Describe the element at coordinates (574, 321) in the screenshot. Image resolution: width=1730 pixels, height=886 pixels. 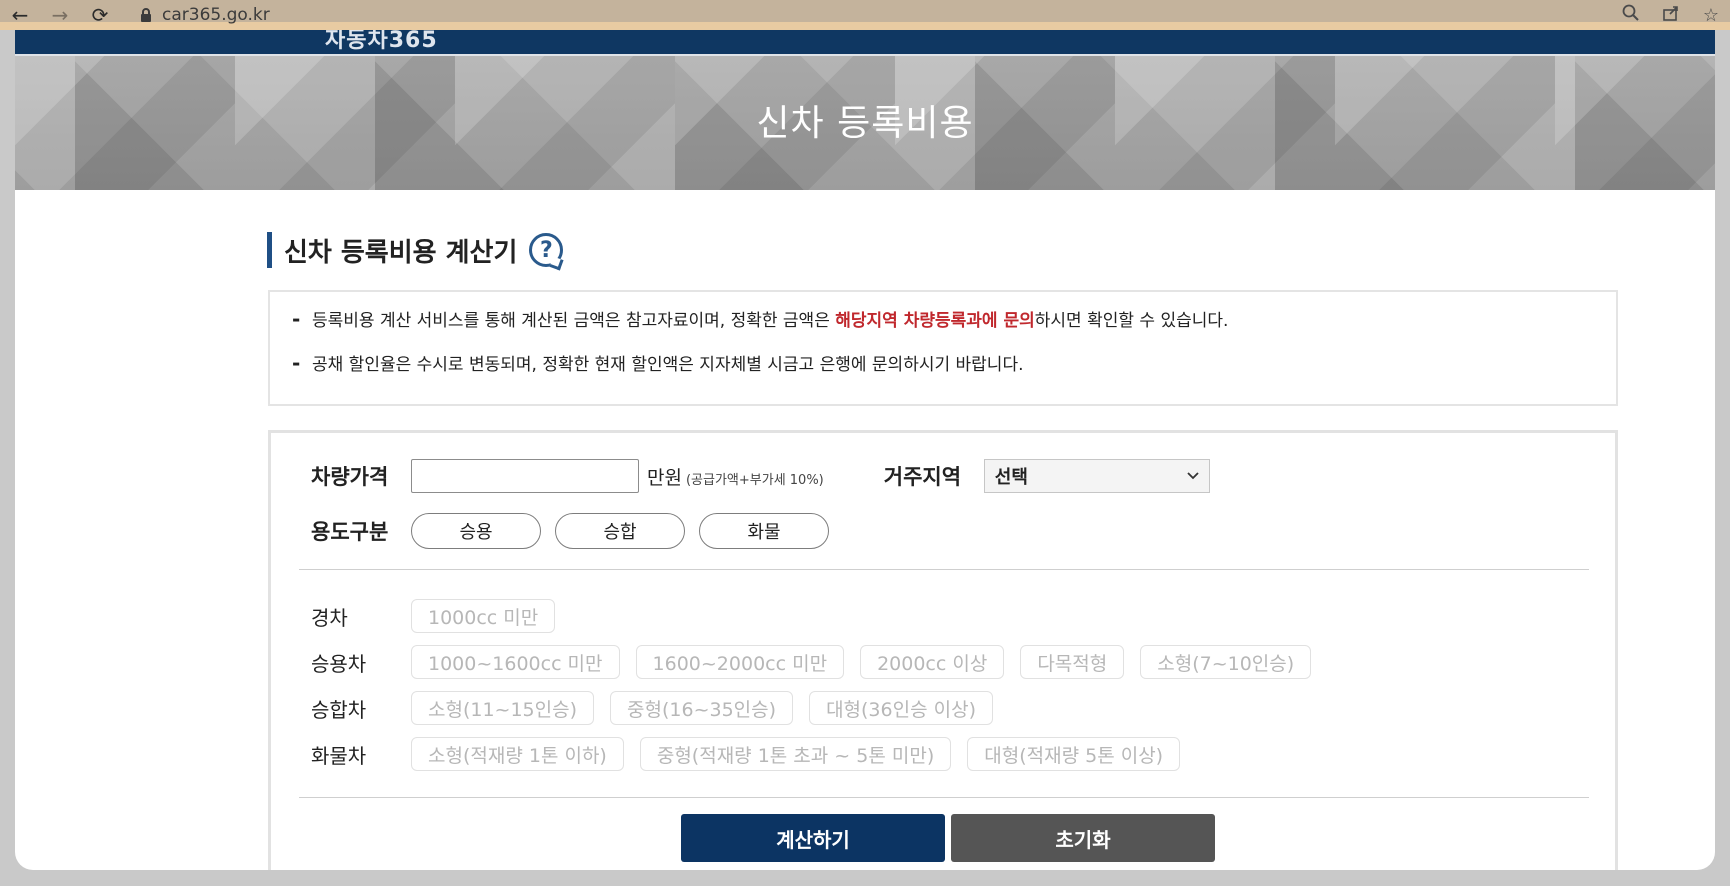
I see `notice-text: 등록비용 계산 서비스를 통해 계산된 금액은 참고자료이며, 정확한 금액은` at that location.